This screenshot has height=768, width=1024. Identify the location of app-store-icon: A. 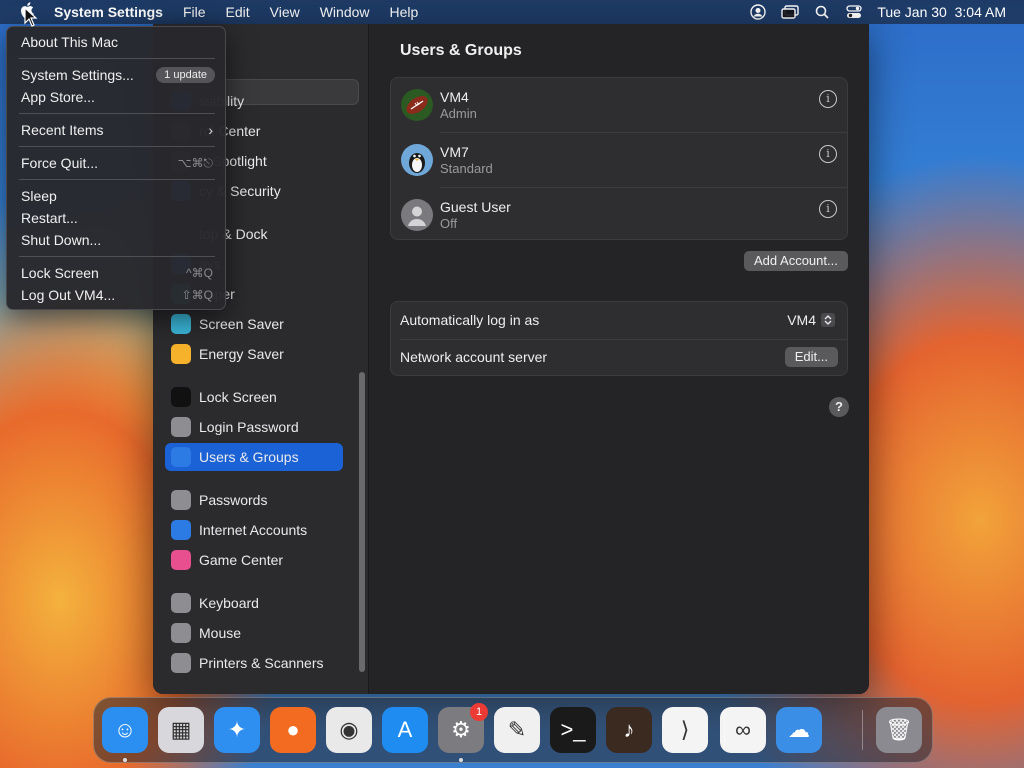
(405, 730).